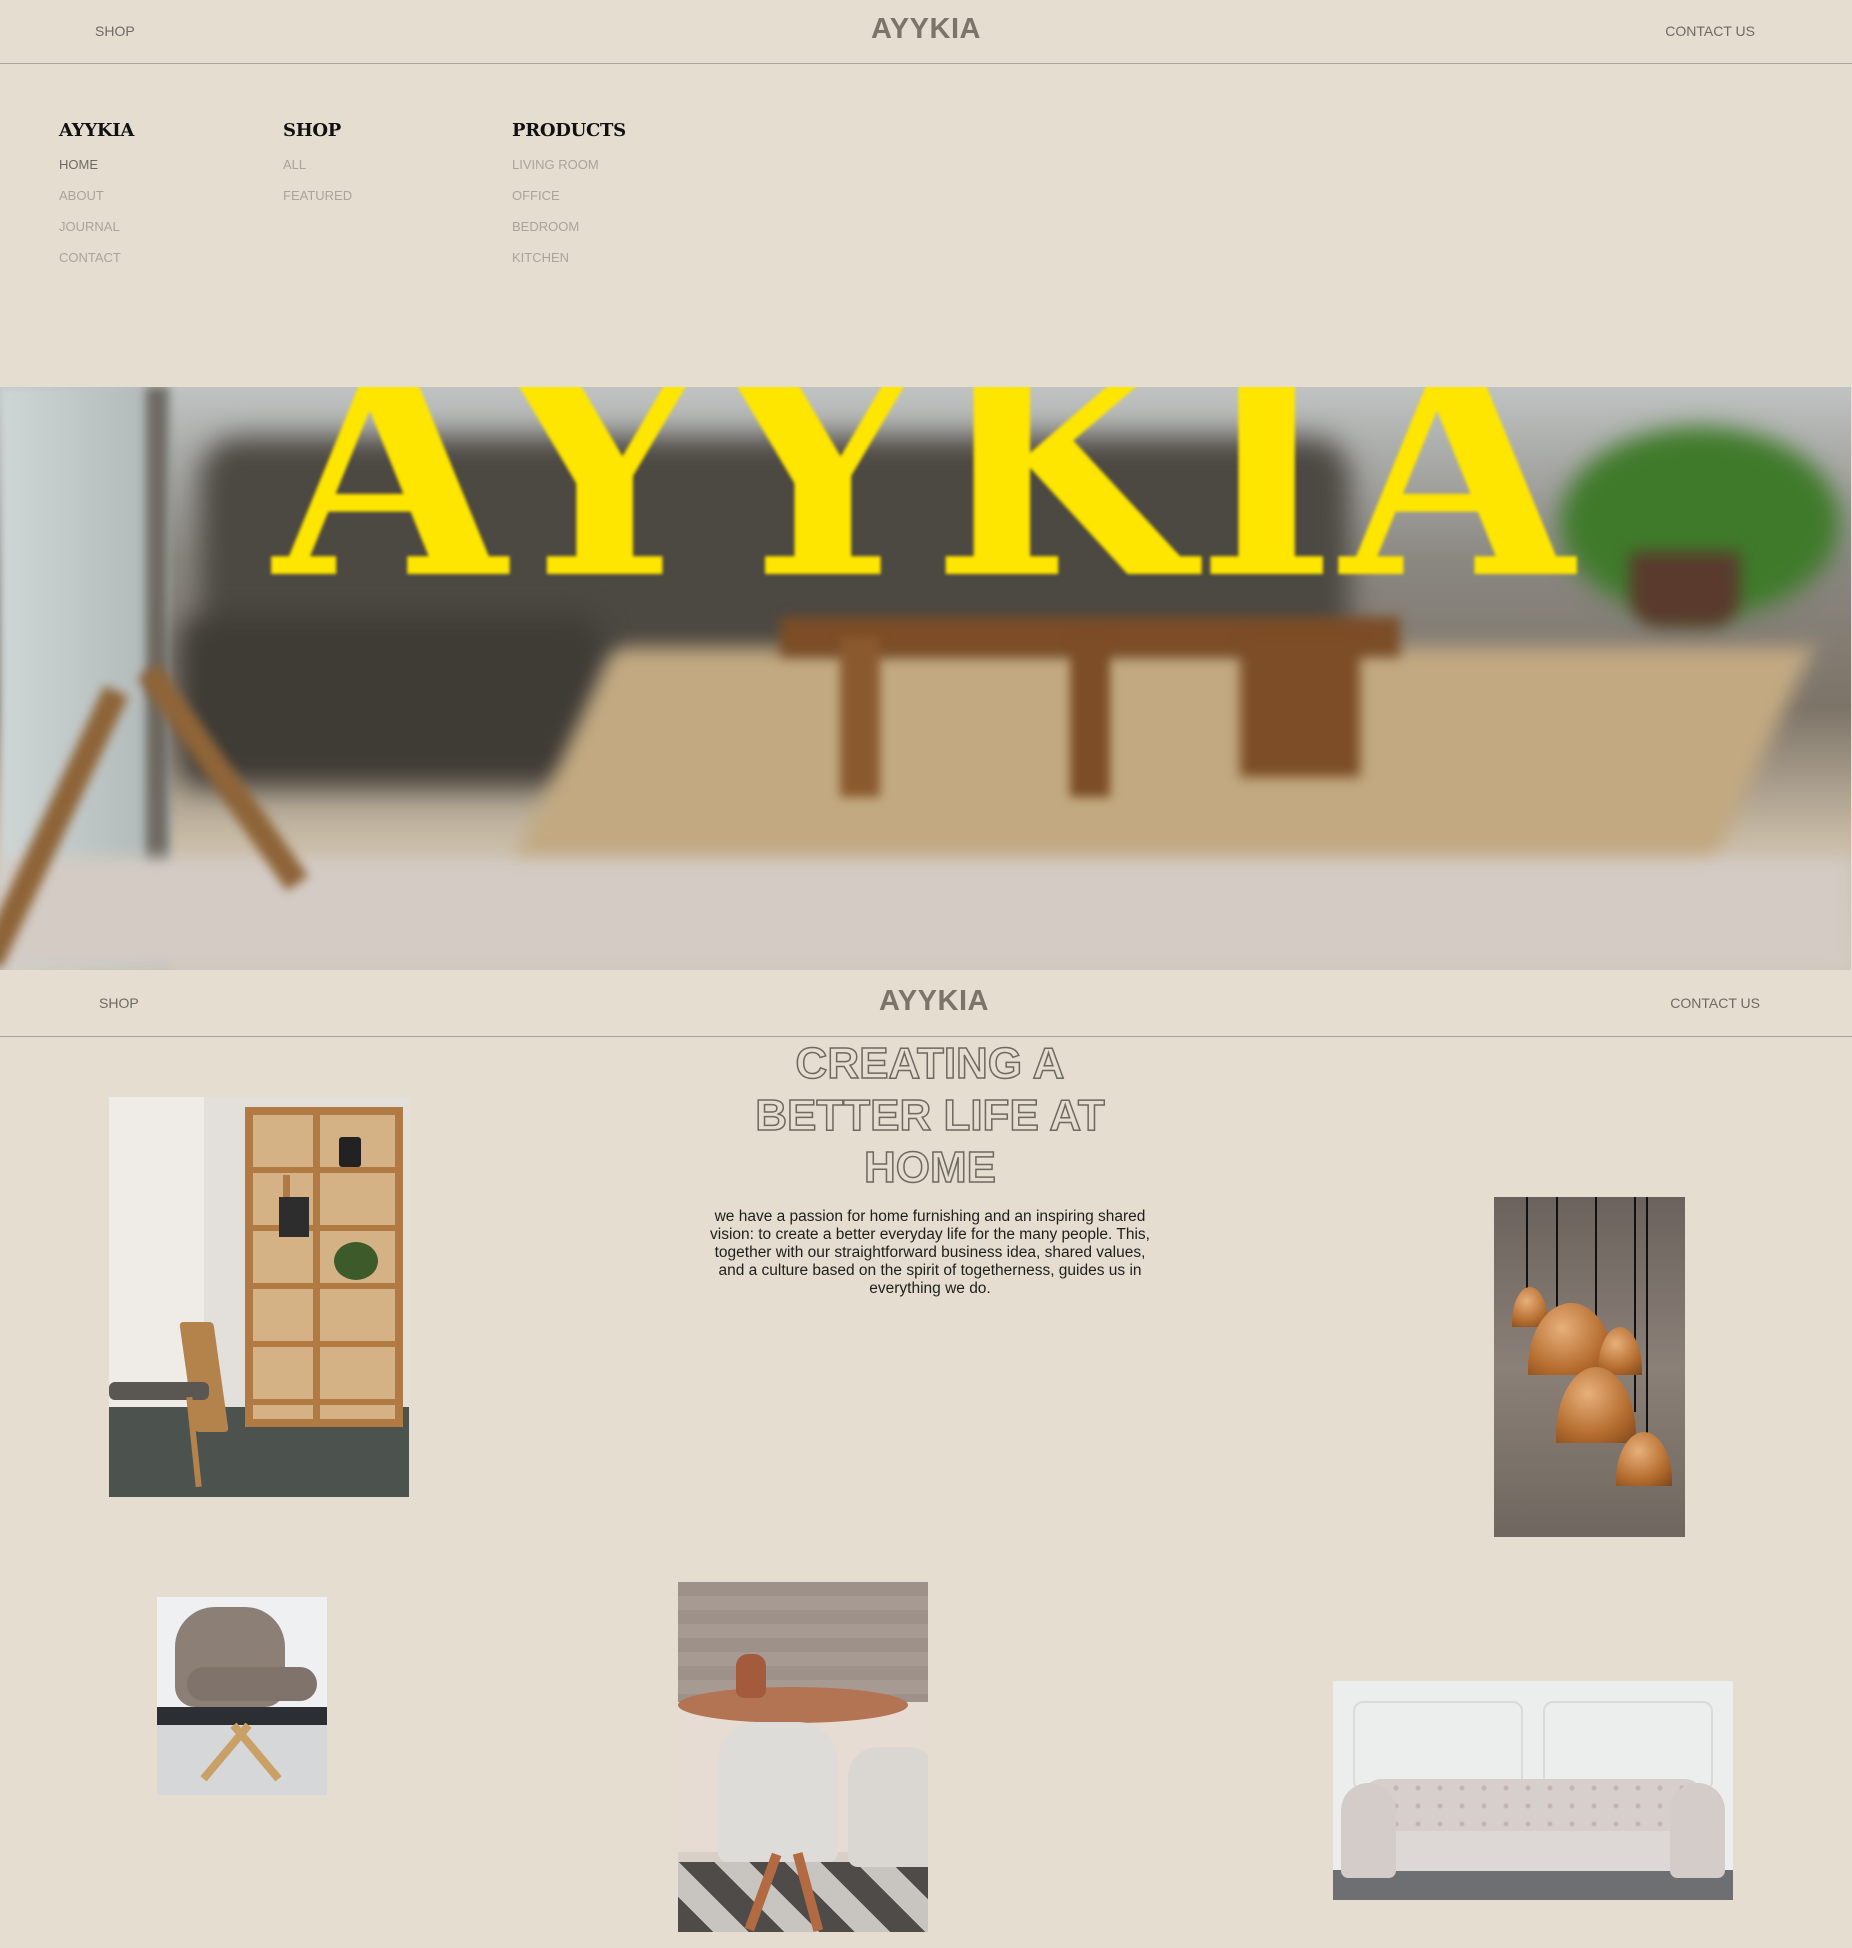 Image resolution: width=1852 pixels, height=1948 pixels. What do you see at coordinates (312, 130) in the screenshot?
I see `menu-column-title: SHOP` at bounding box center [312, 130].